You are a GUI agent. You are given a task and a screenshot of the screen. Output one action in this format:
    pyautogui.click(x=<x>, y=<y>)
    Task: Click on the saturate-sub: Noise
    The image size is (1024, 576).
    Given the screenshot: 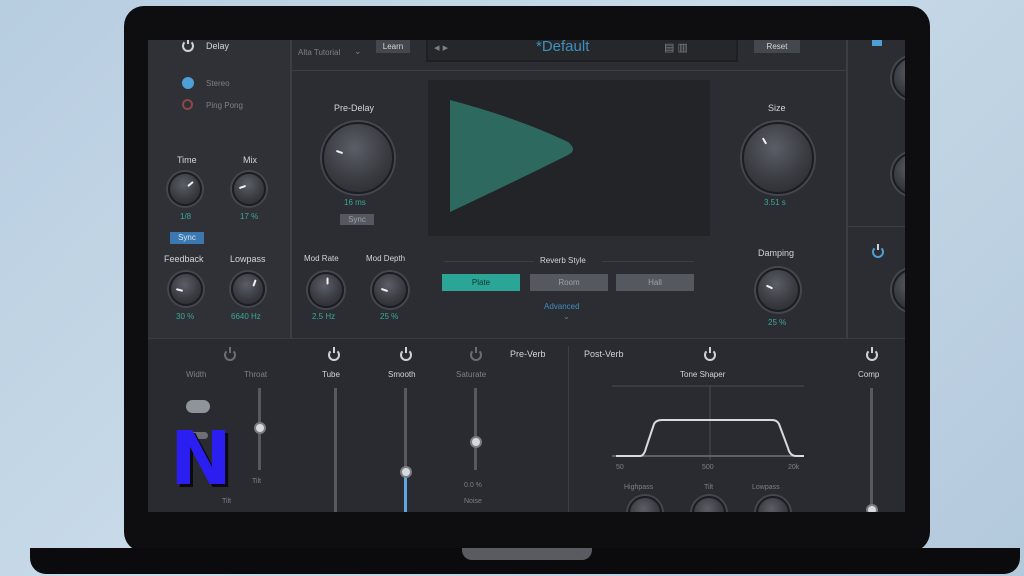 What is the action you would take?
    pyautogui.click(x=473, y=501)
    